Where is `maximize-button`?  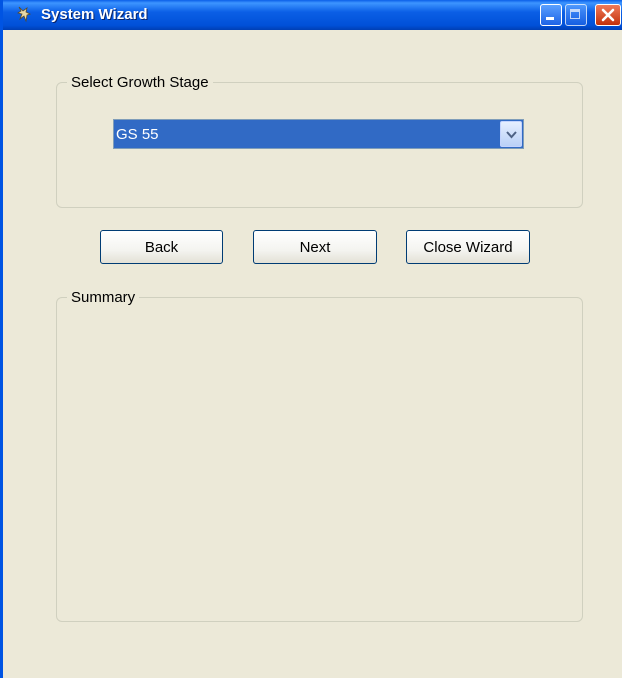 maximize-button is located at coordinates (576, 15).